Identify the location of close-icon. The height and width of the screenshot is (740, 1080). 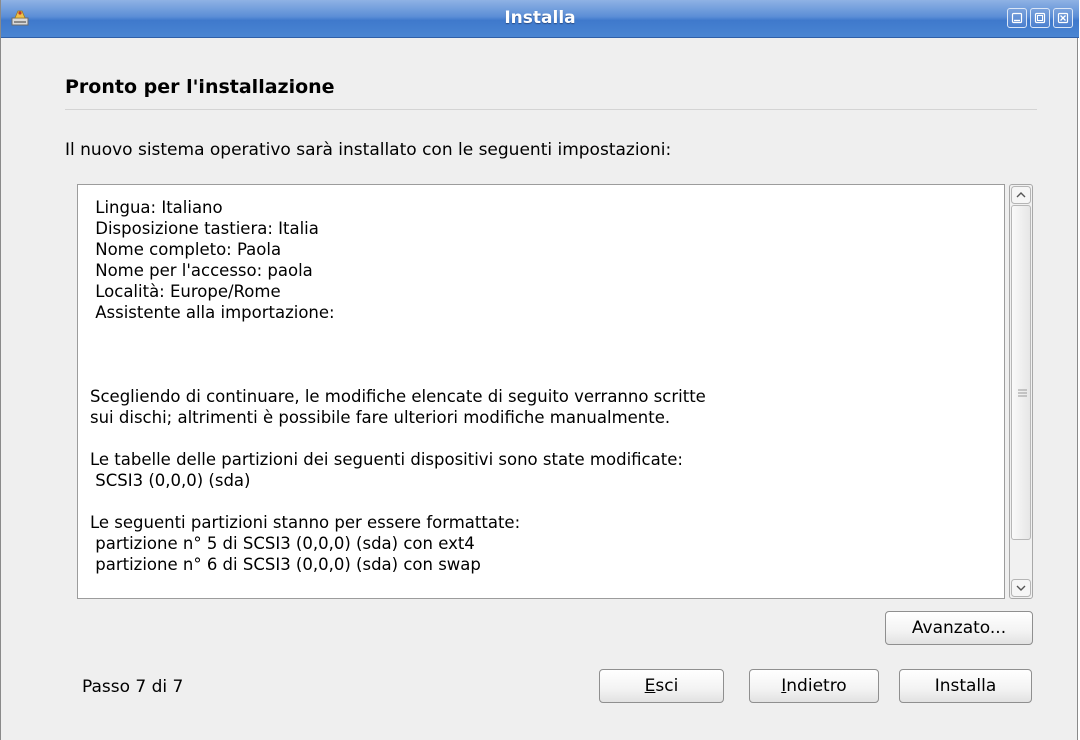
(1063, 18).